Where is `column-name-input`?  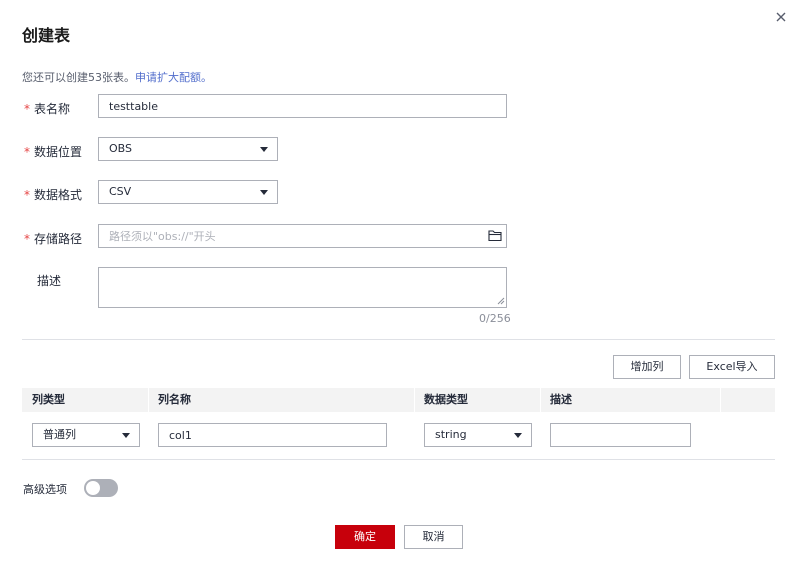 column-name-input is located at coordinates (272, 435).